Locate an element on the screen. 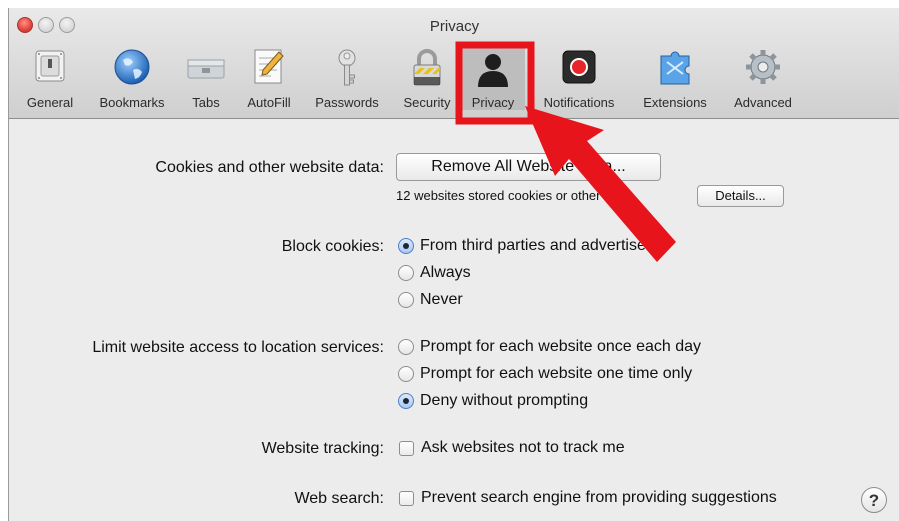 The height and width of the screenshot is (521, 899). block-cookies-third-party-radio: From third parties and advertisers is located at coordinates (528, 246).